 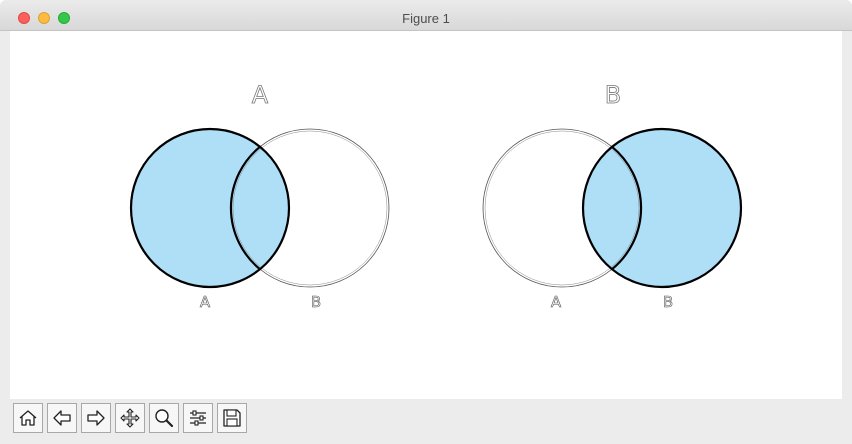 I want to click on floppy-disk-icon, so click(x=232, y=418).